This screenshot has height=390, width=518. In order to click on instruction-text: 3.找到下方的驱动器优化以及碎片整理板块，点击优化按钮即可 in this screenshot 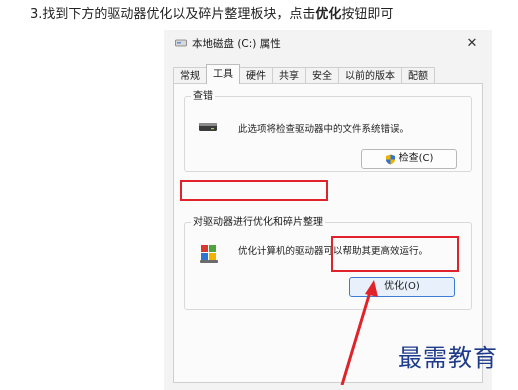, I will do `click(211, 15)`.